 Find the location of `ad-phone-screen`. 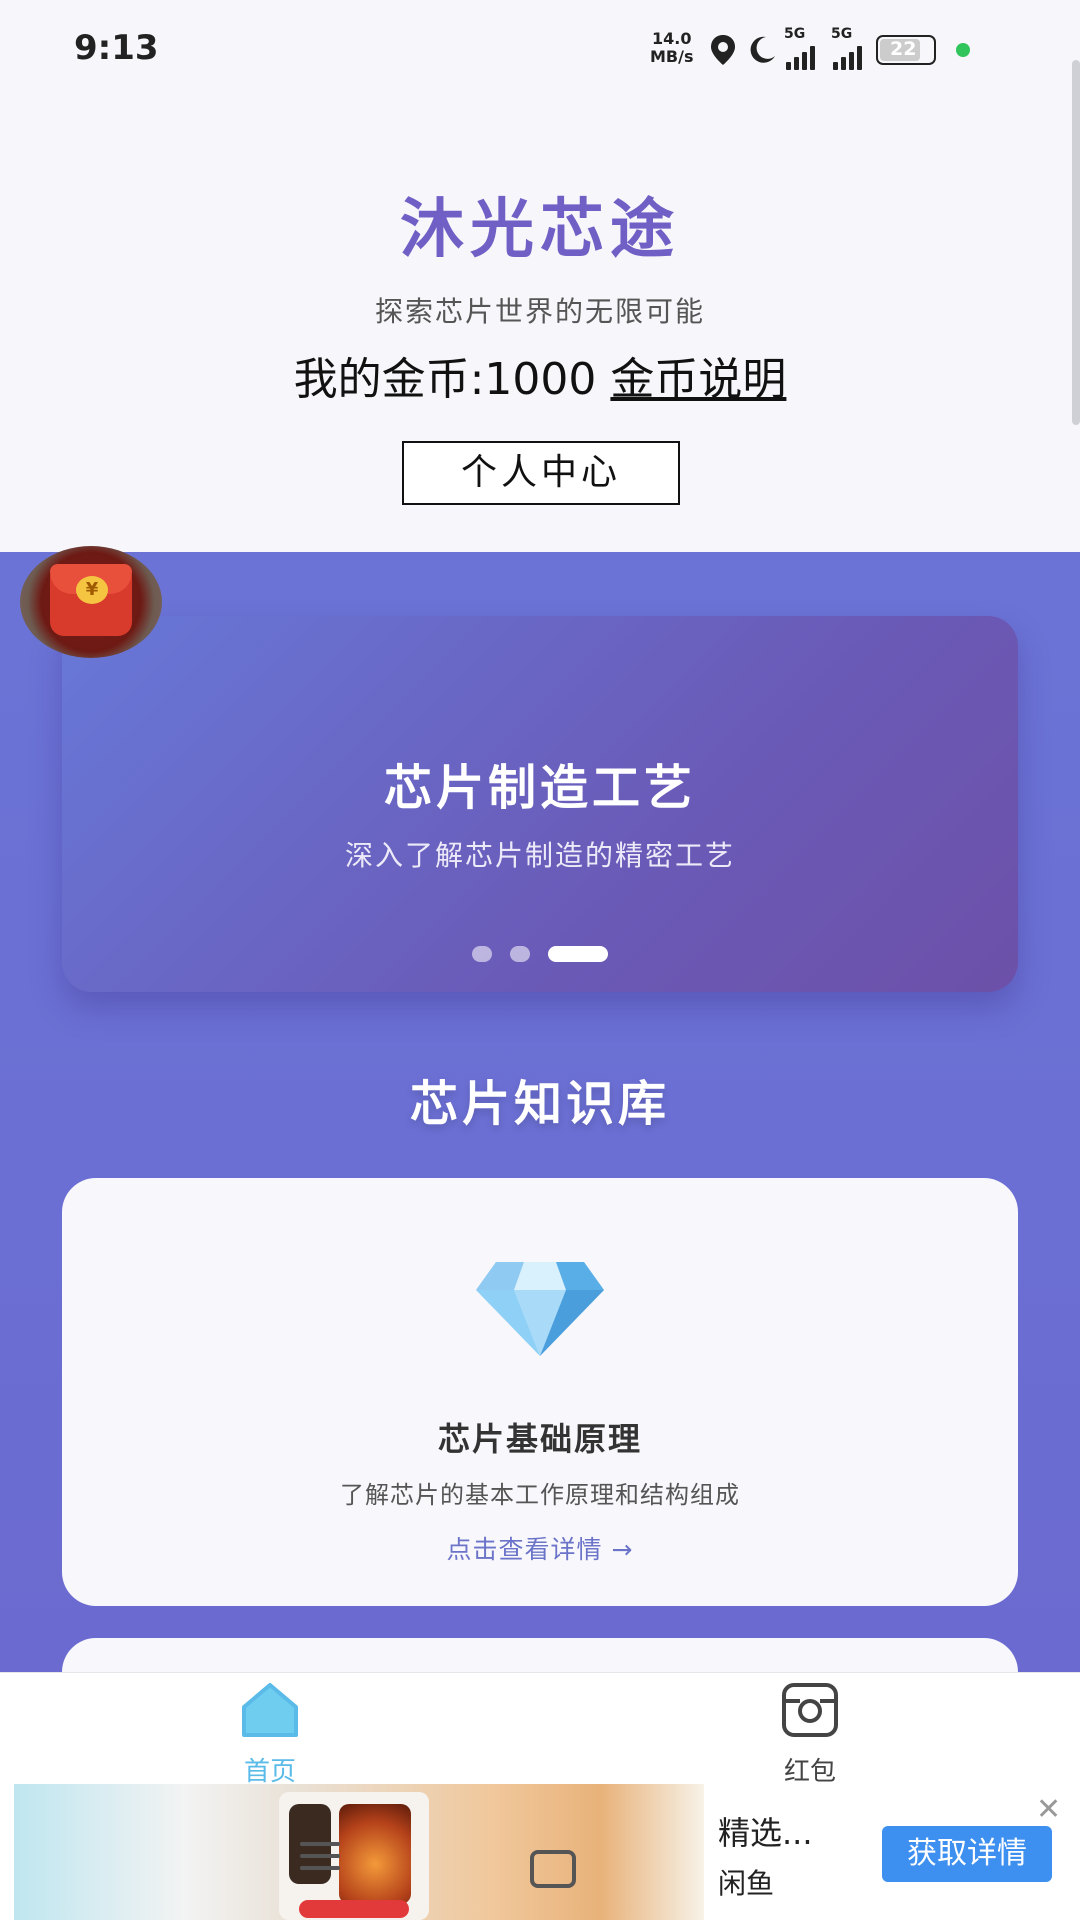

ad-phone-screen is located at coordinates (375, 1854).